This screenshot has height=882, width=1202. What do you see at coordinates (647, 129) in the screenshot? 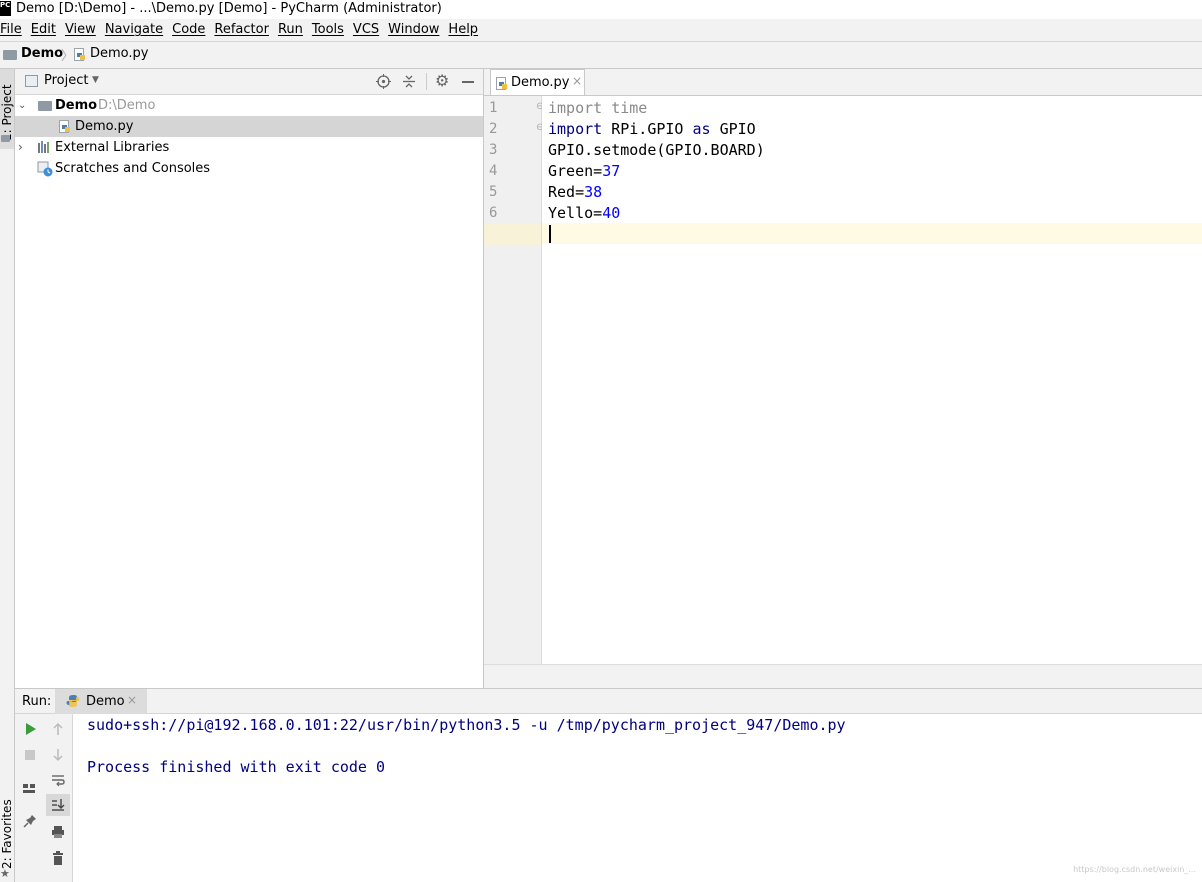
I see `code-token: RPi.GPIO` at bounding box center [647, 129].